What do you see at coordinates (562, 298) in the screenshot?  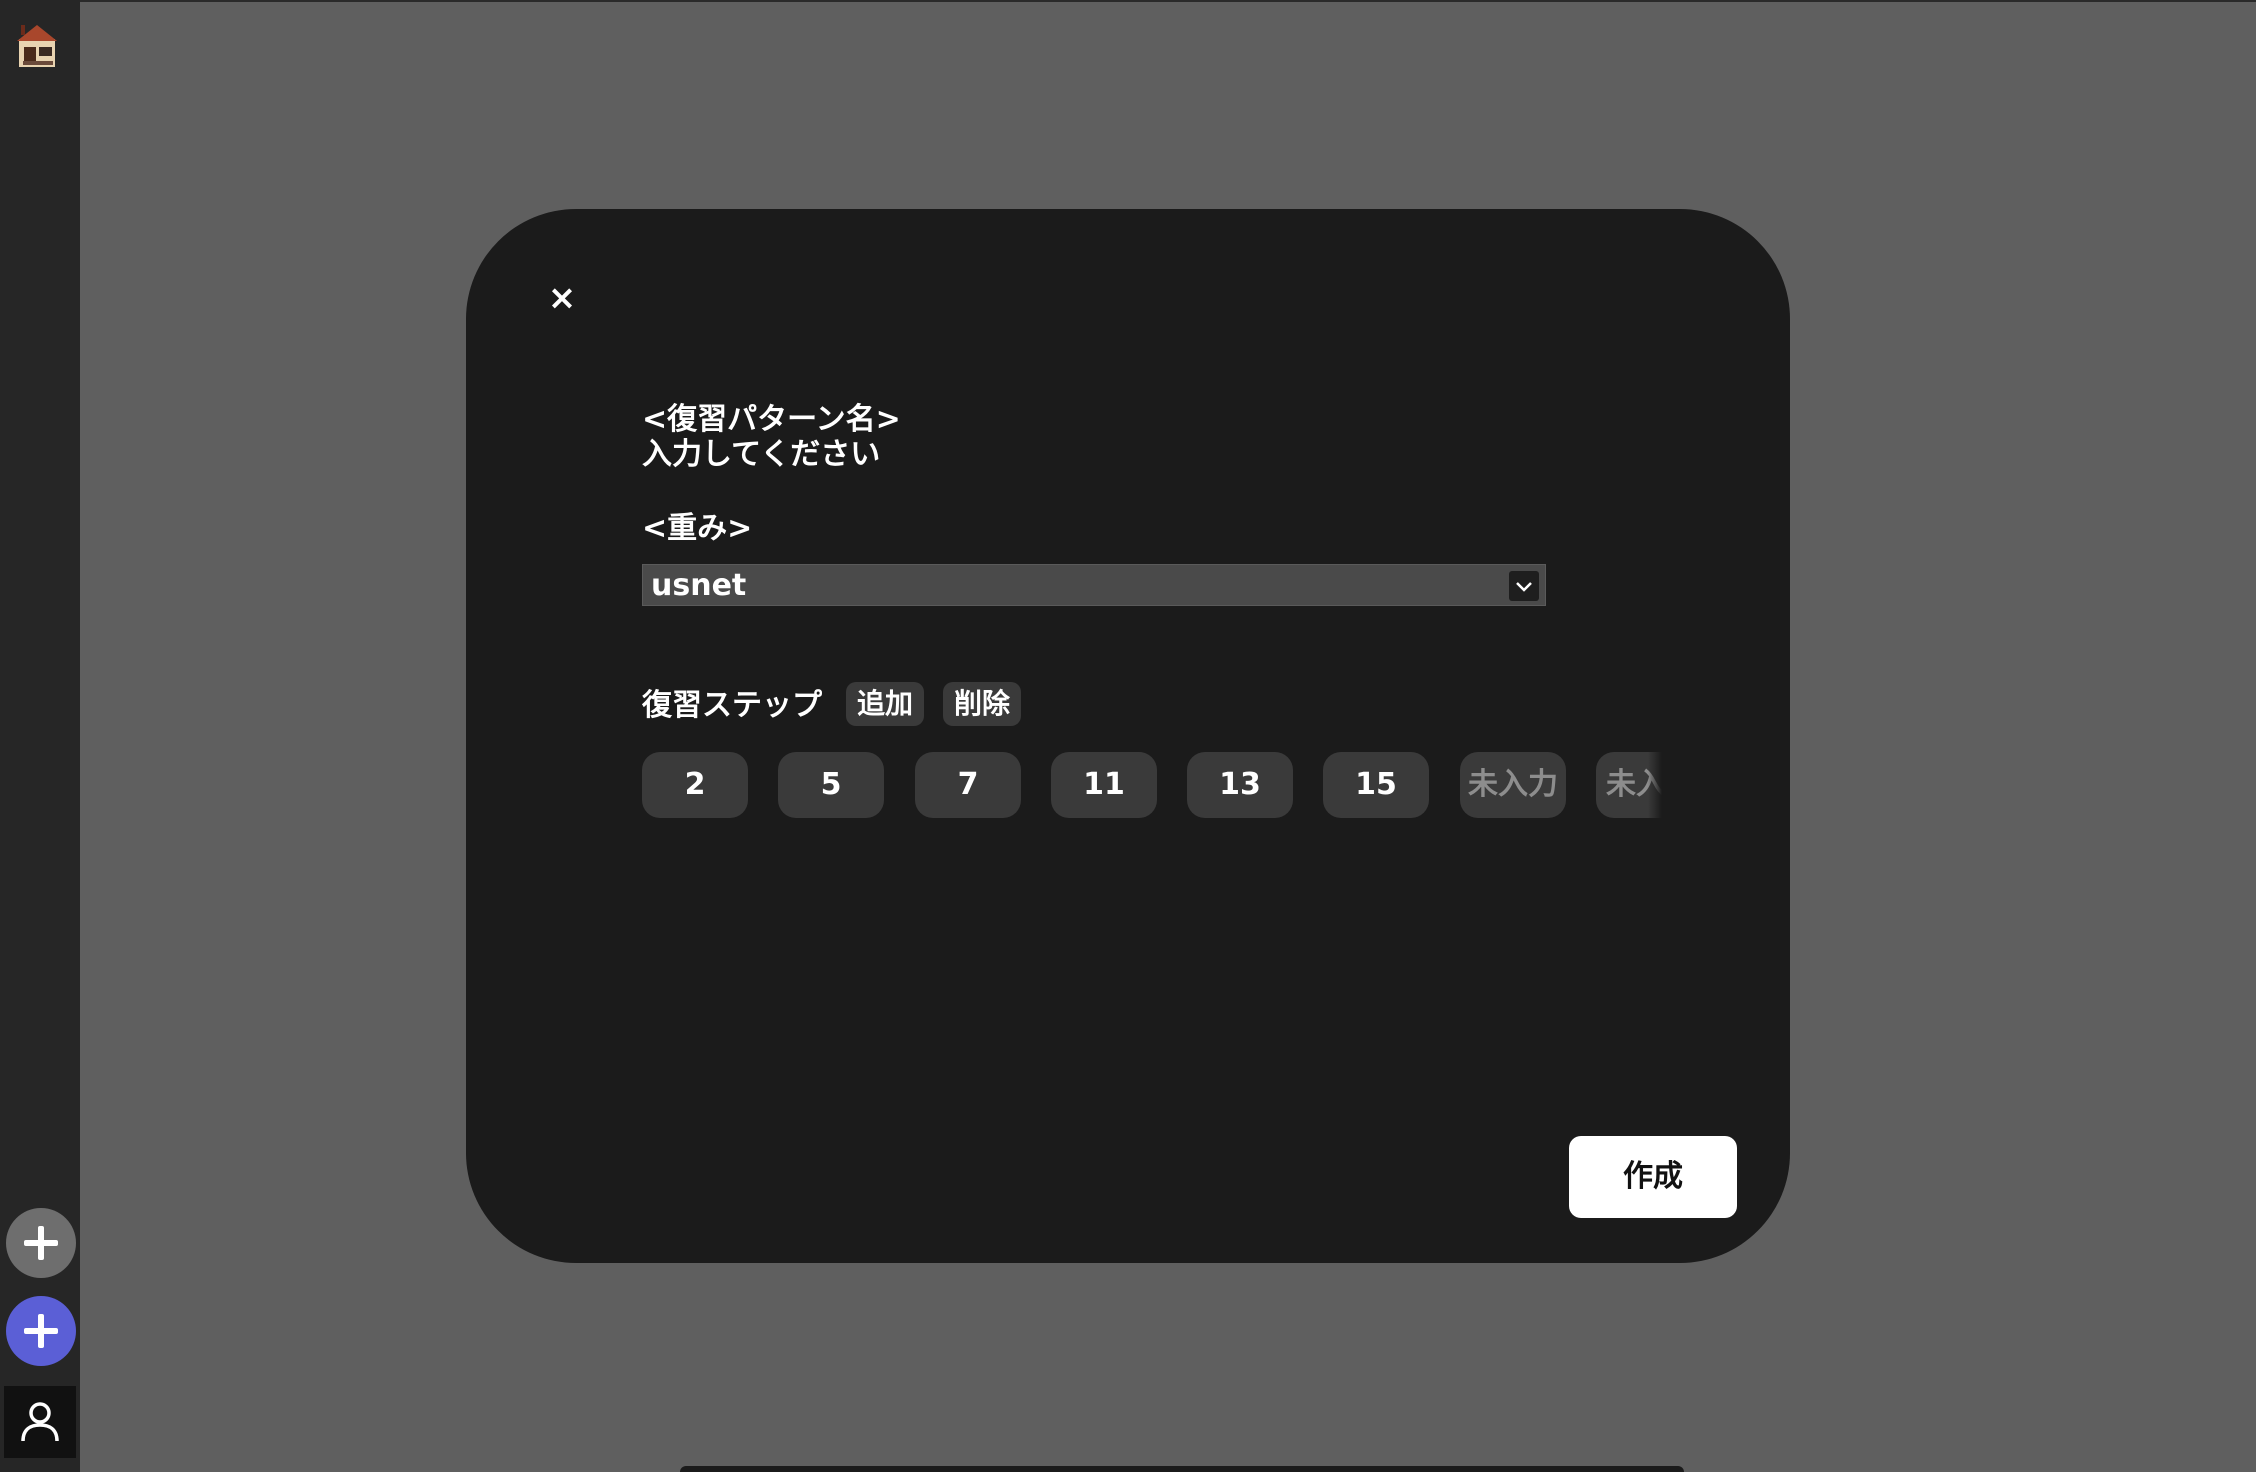 I see `close-icon: ×` at bounding box center [562, 298].